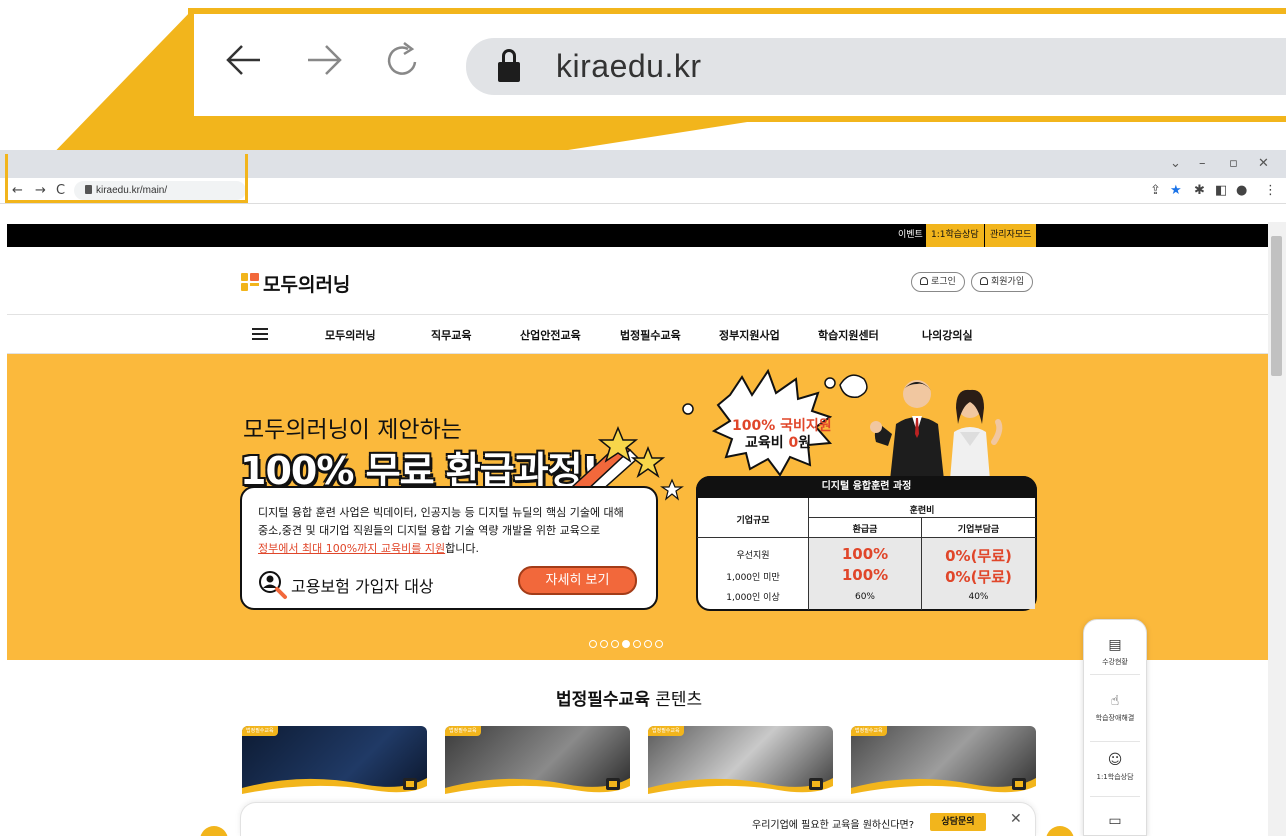 The width and height of the screenshot is (1286, 836). I want to click on site-logo: 모두의러닝, so click(306, 283).